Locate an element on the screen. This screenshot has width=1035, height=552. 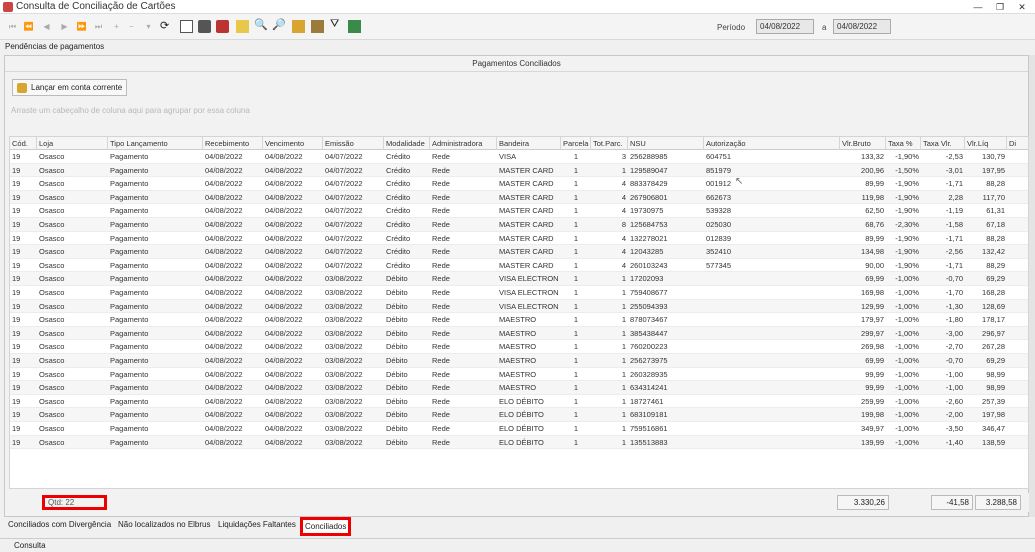
minimize-button: — is located at coordinates (978, 7).